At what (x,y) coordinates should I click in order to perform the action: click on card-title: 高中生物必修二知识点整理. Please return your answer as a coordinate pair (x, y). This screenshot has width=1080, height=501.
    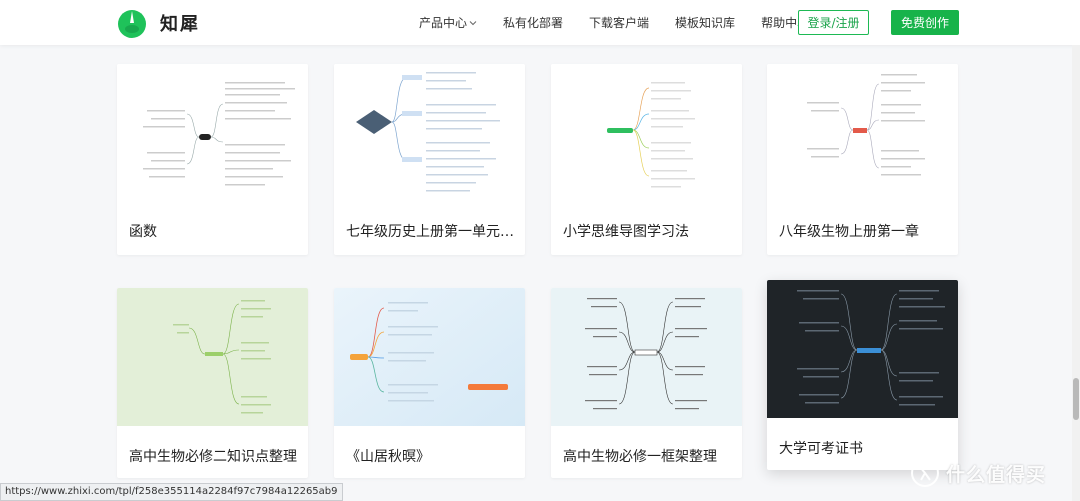
    Looking at the image, I should click on (213, 457).